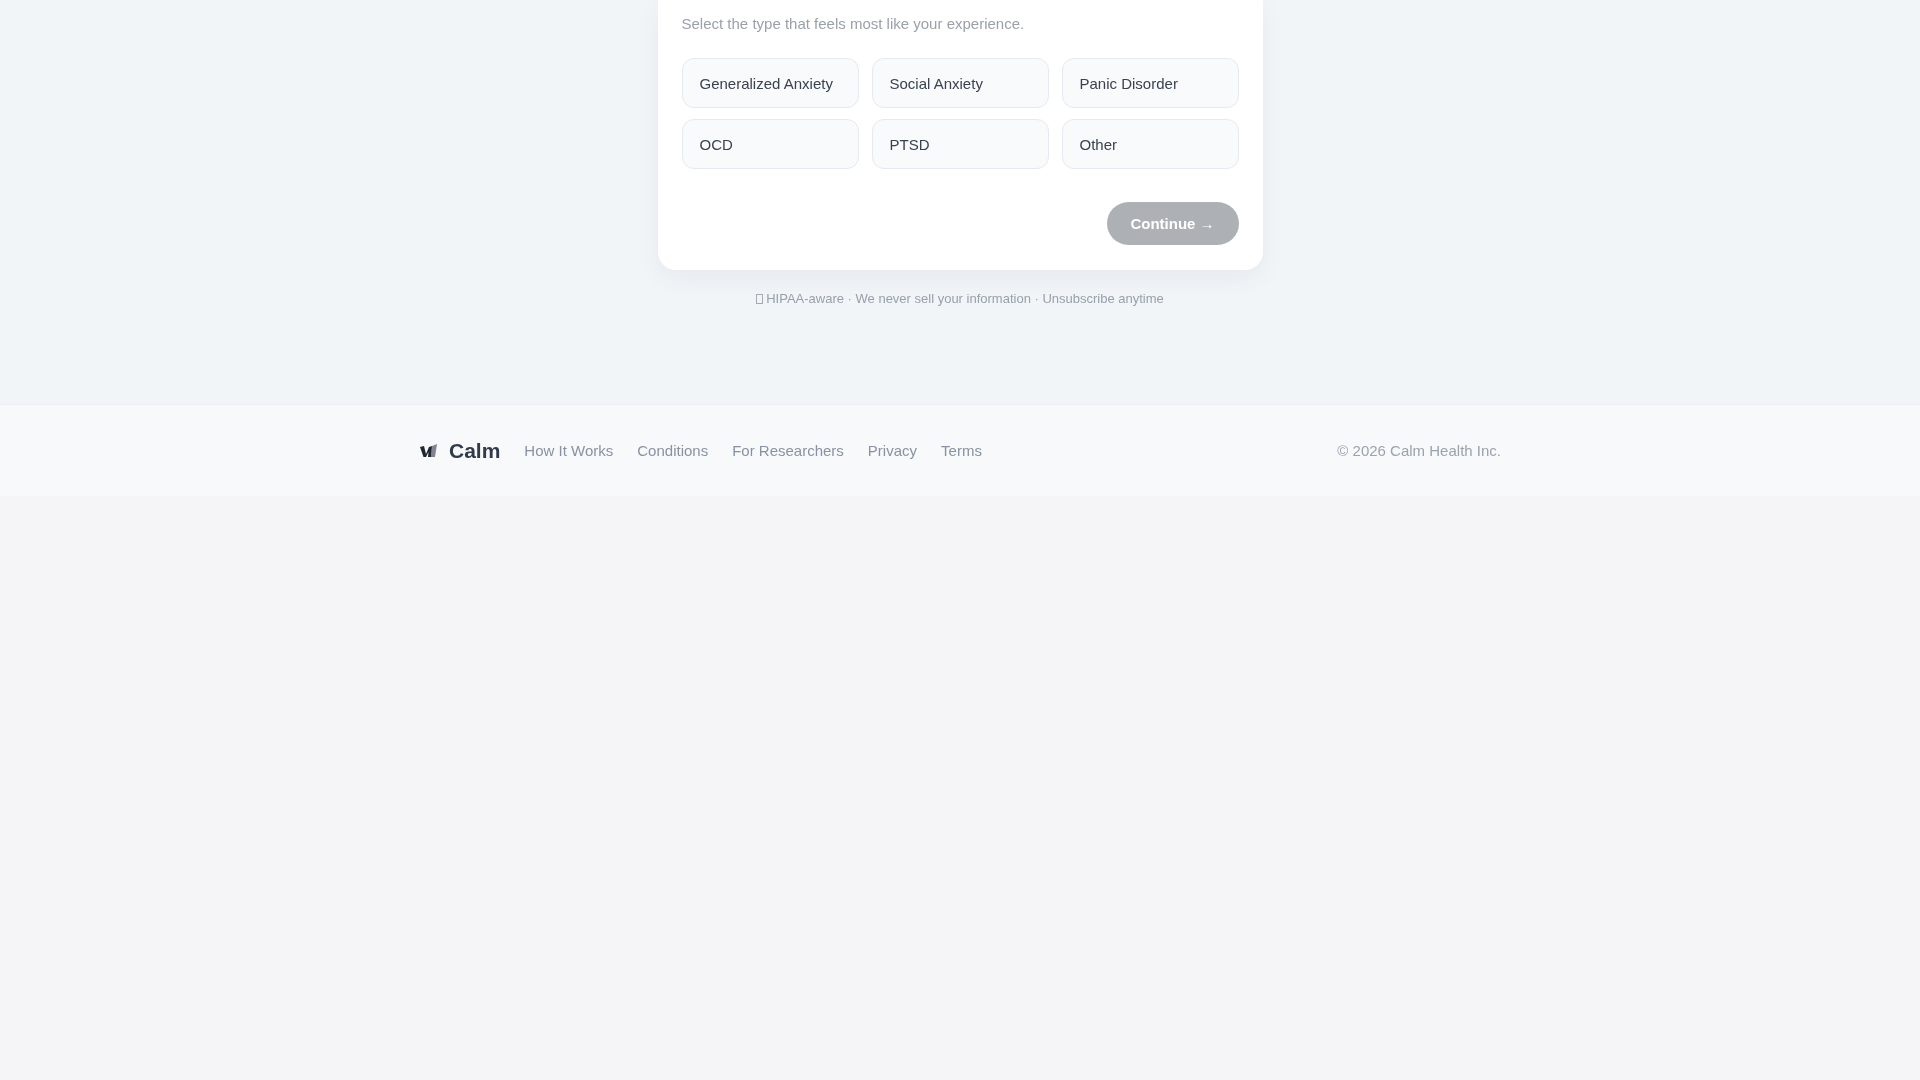  Describe the element at coordinates (1150, 144) in the screenshot. I see `option-button: Other` at that location.